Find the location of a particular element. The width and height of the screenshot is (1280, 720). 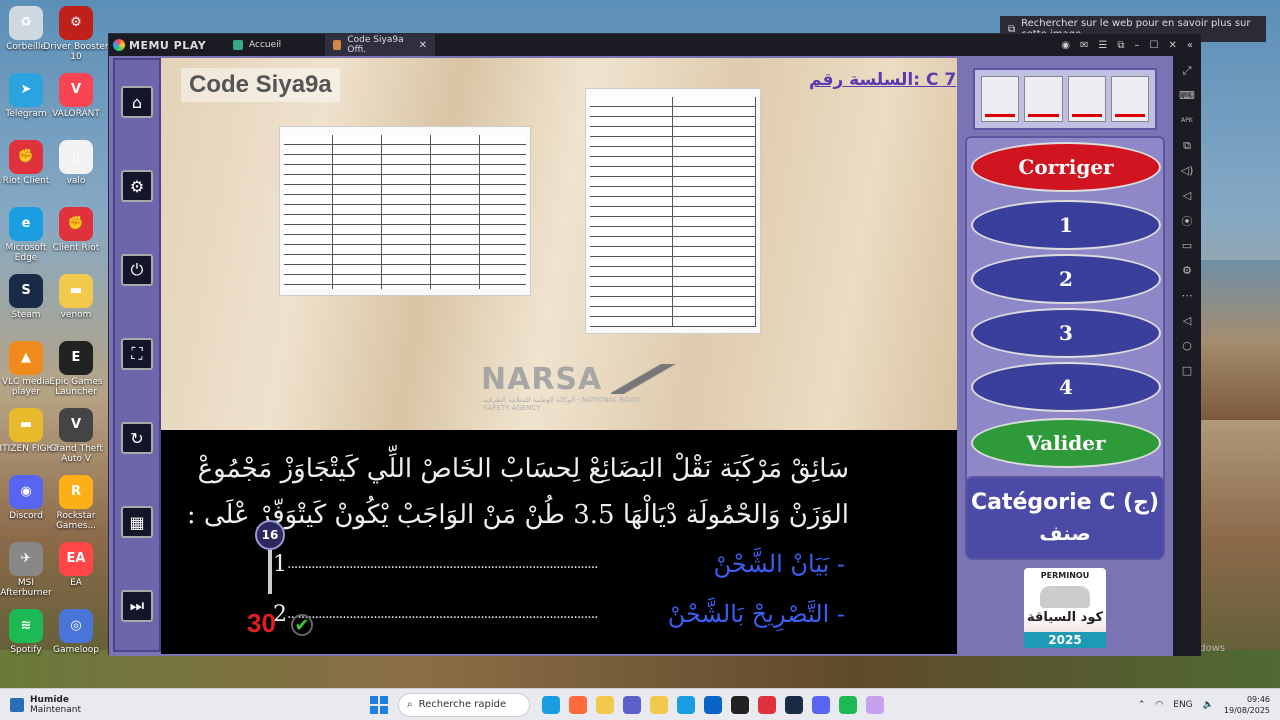

home-icon: ⌂ is located at coordinates (137, 102).